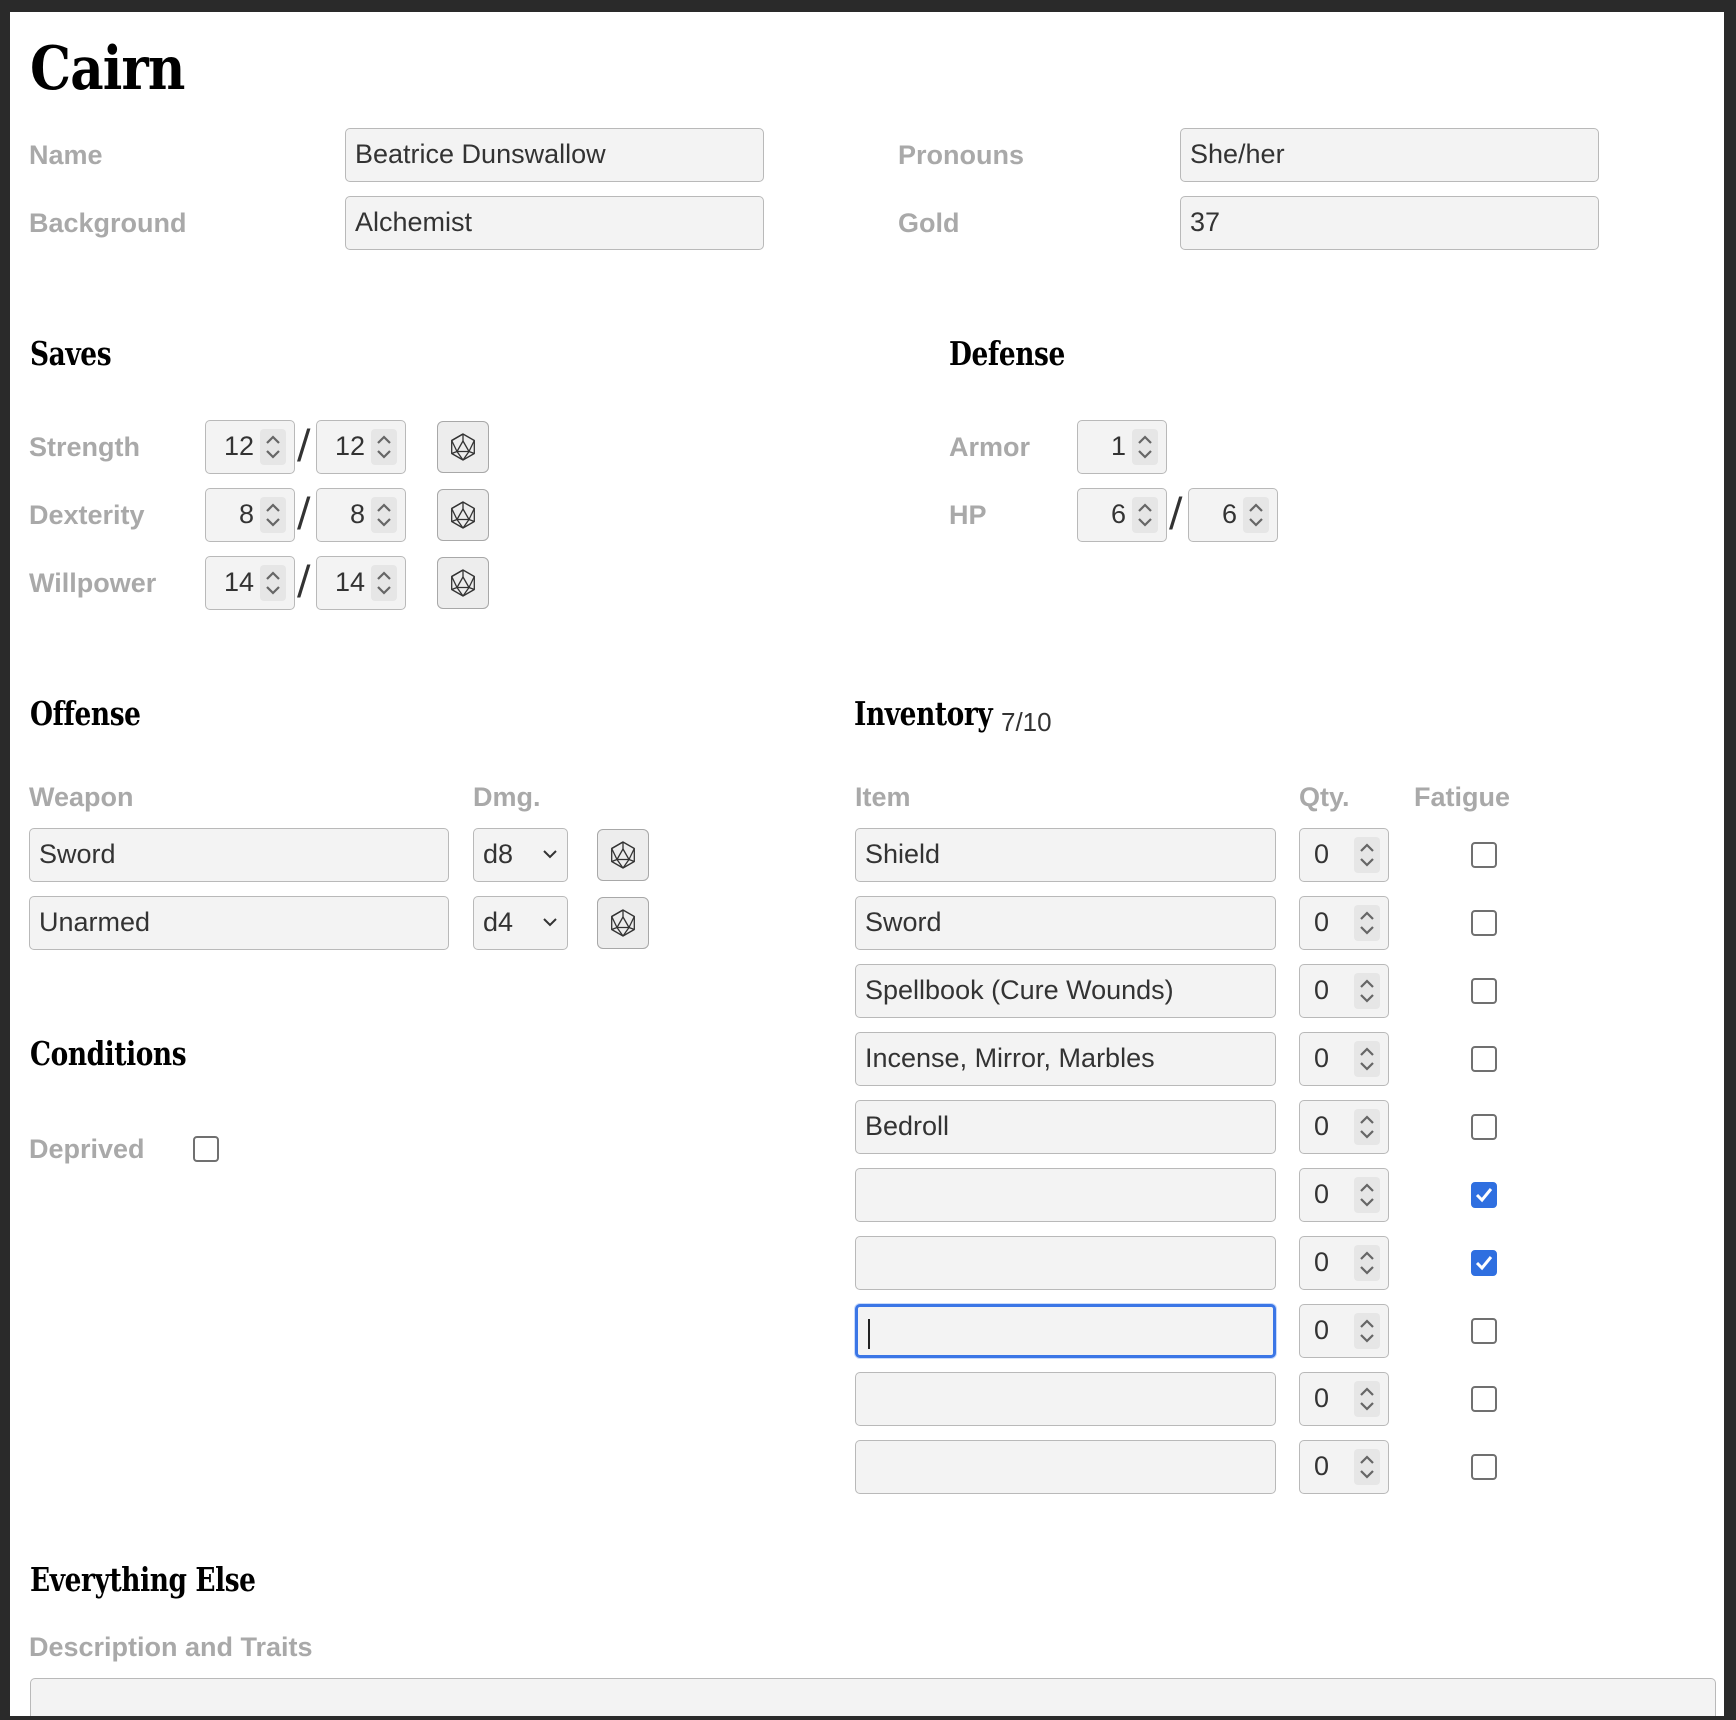 The width and height of the screenshot is (1736, 1720). I want to click on description-label: Description and Traits, so click(171, 1647).